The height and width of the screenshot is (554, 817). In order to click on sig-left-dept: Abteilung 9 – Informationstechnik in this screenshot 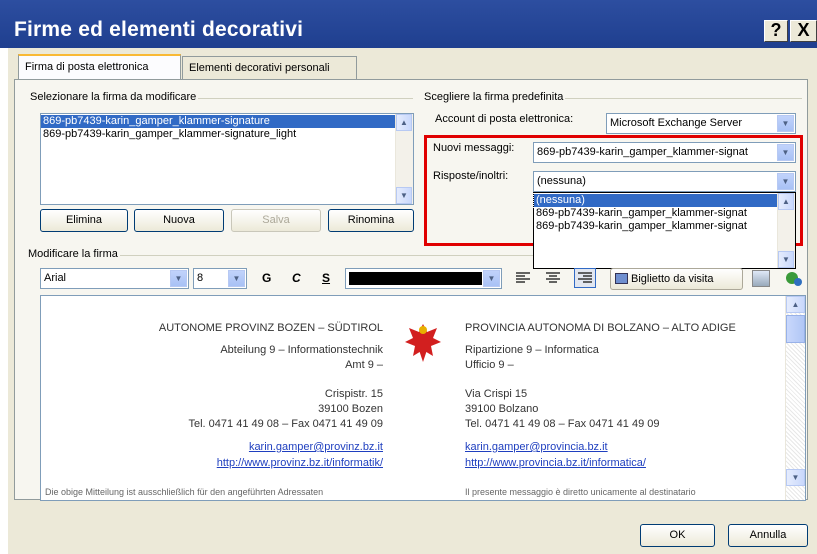, I will do `click(301, 350)`.